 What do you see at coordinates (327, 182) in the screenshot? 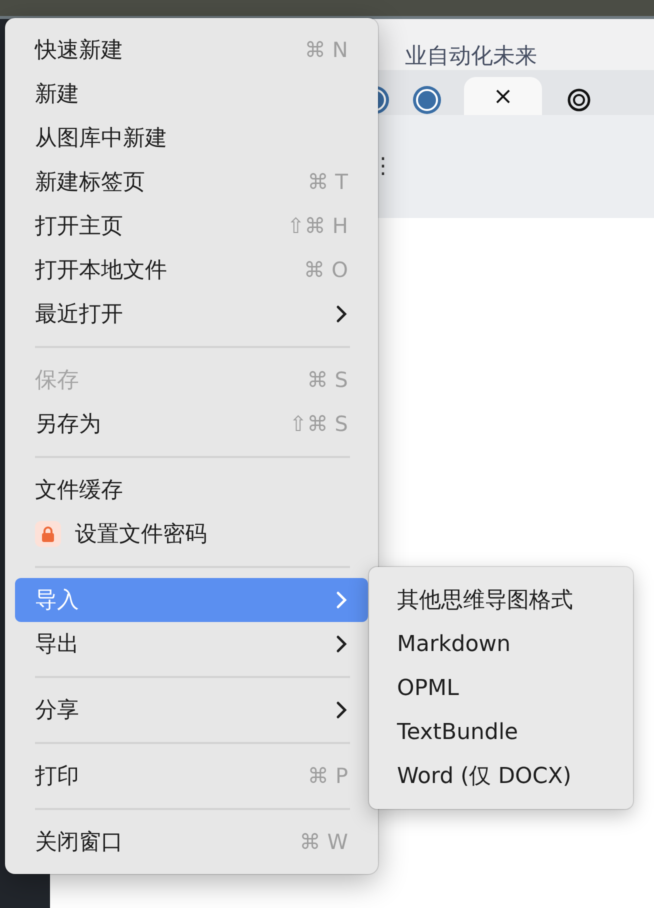
I see `shortcut-label: ⌘ T` at bounding box center [327, 182].